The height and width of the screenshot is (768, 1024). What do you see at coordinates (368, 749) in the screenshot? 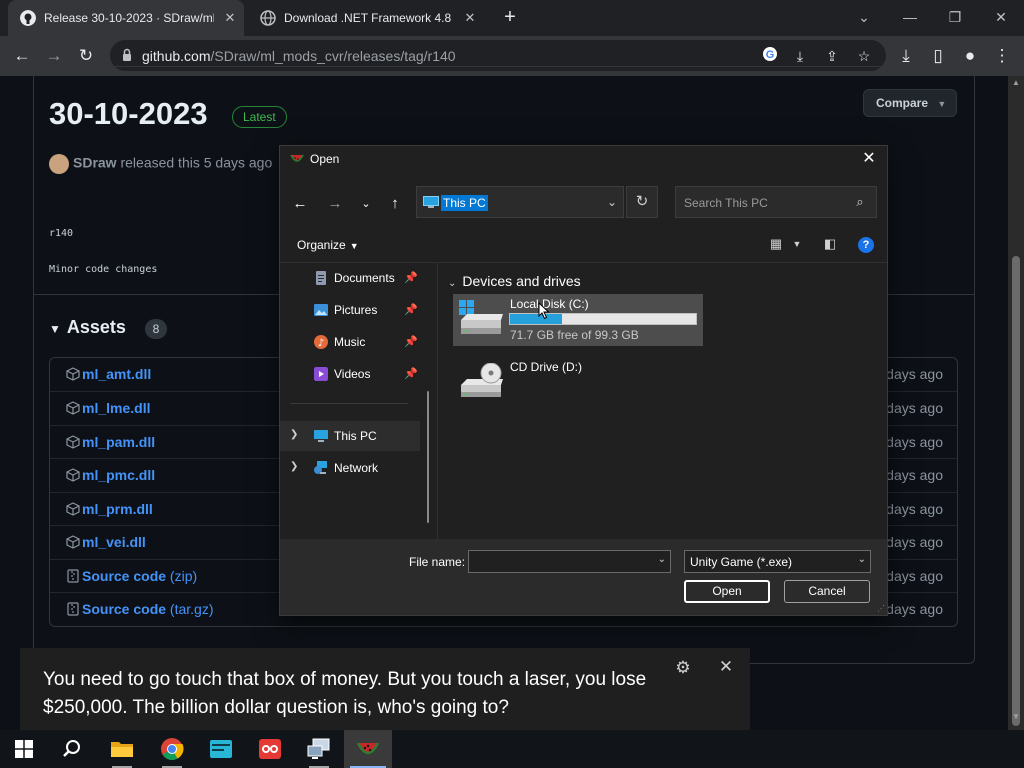
I see `taskbar-game` at bounding box center [368, 749].